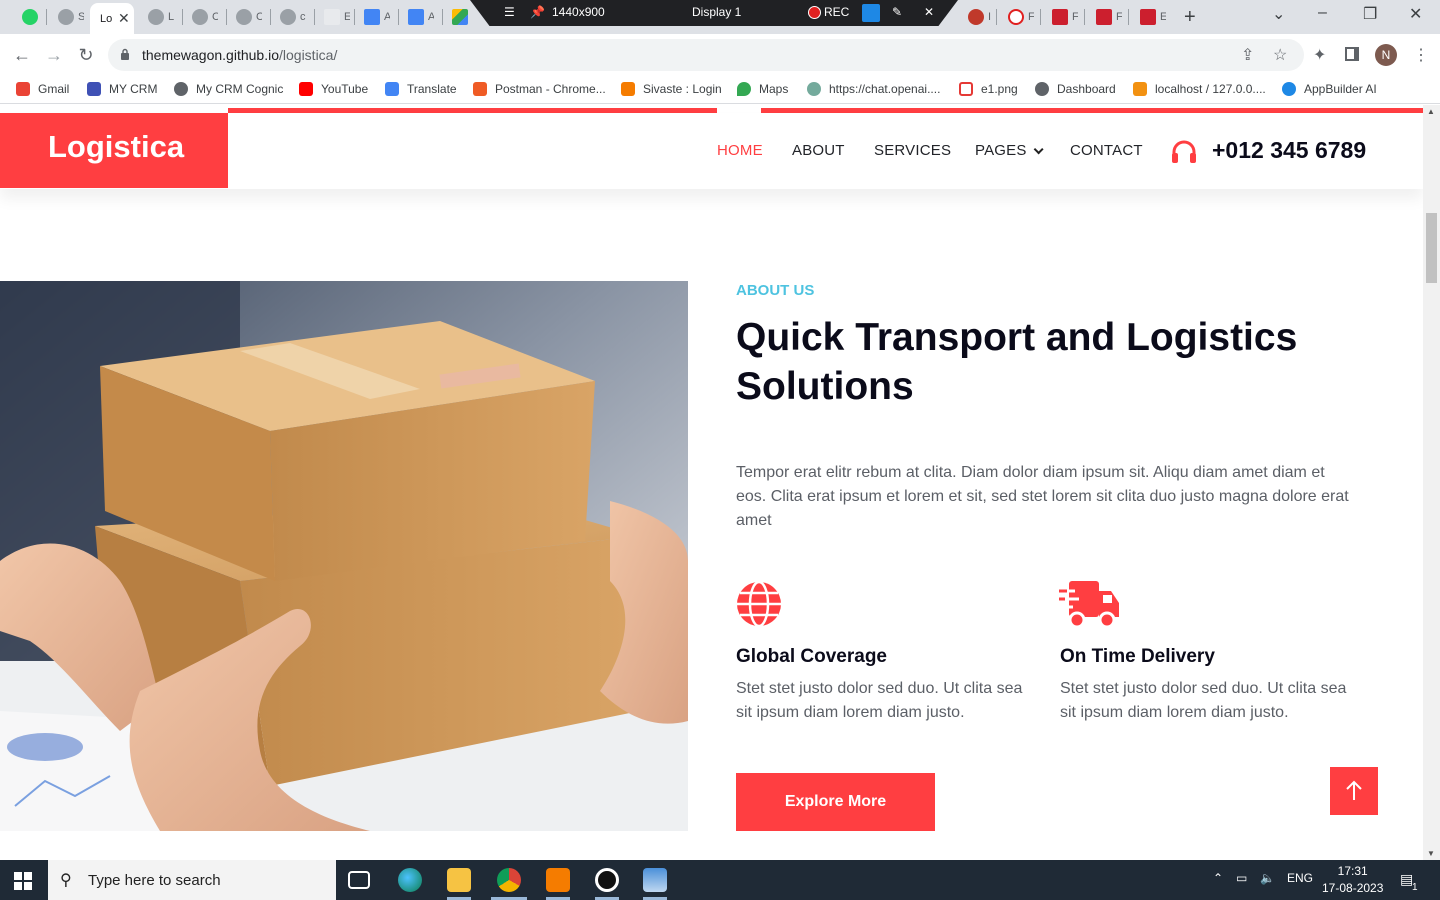 The height and width of the screenshot is (900, 1440). Describe the element at coordinates (1280, 55) in the screenshot. I see `bookmark-star-icon: ☆` at that location.